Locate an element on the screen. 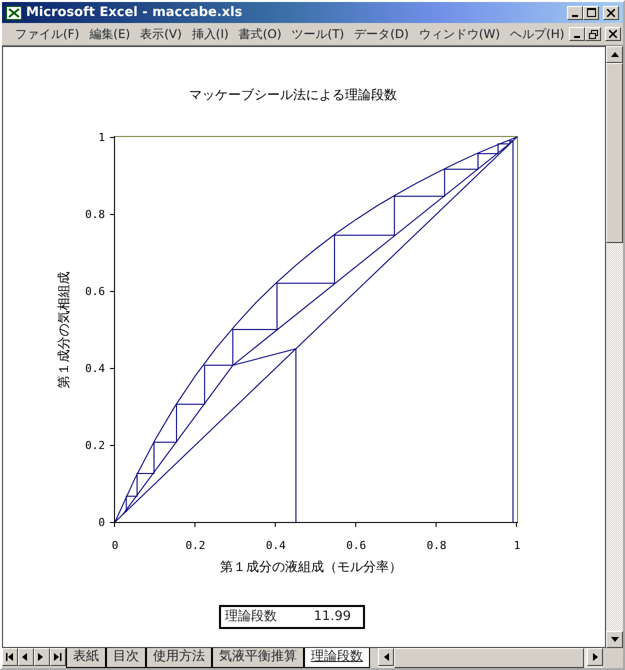 Image resolution: width=625 pixels, height=670 pixels. result-label: 理論段数 is located at coordinates (251, 617).